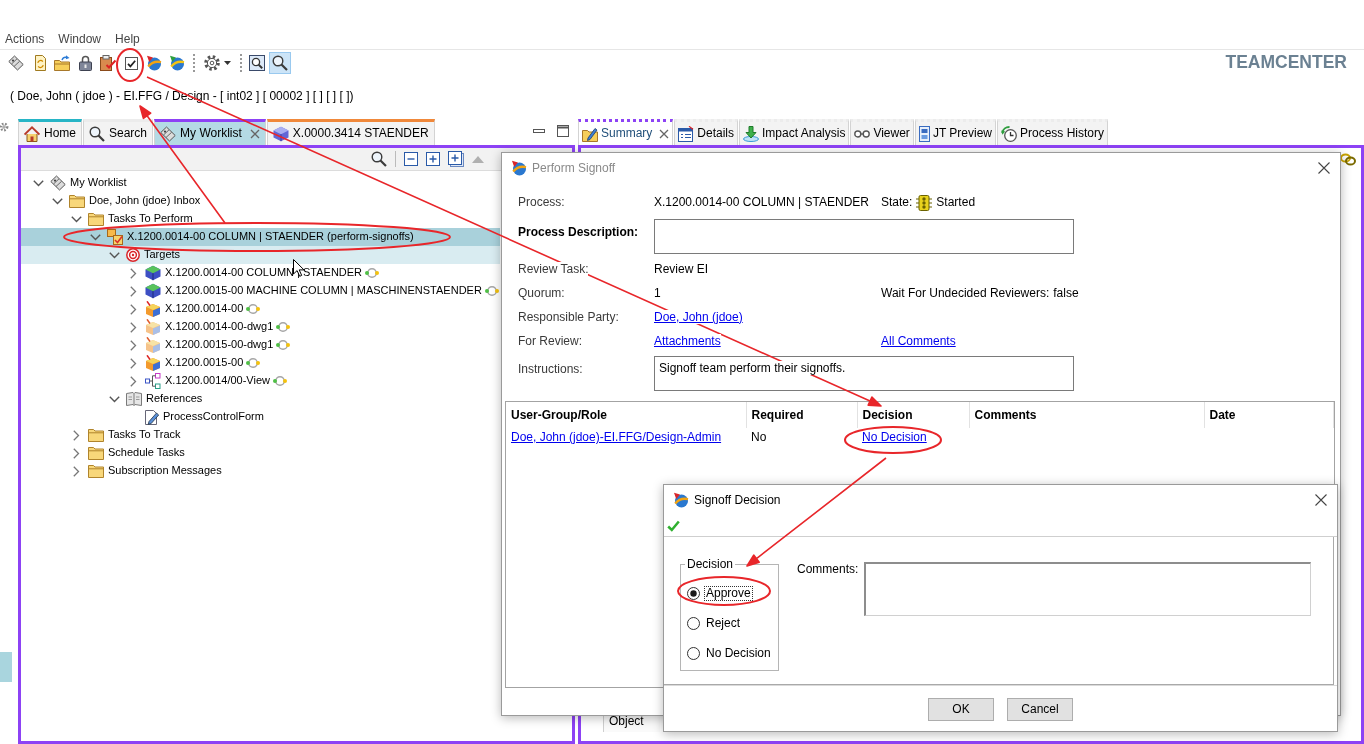  Describe the element at coordinates (563, 131) in the screenshot. I see `maximize-icon` at that location.